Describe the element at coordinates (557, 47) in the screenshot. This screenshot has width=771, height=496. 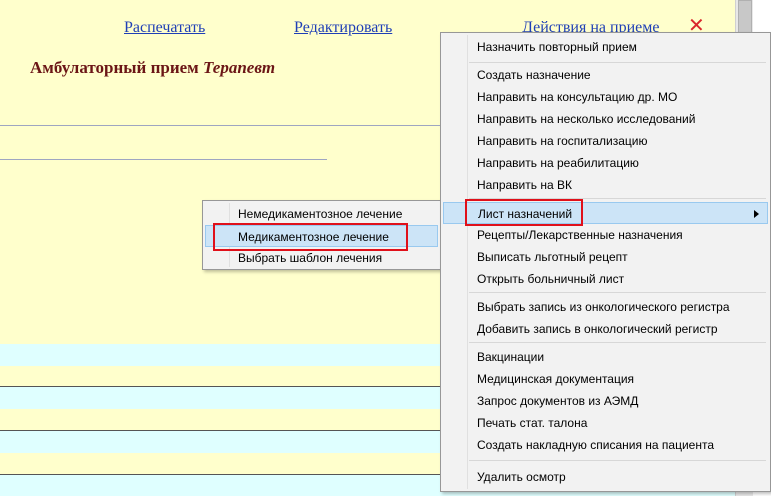
I see `menu-item-label: Назначить повторный прием` at that location.